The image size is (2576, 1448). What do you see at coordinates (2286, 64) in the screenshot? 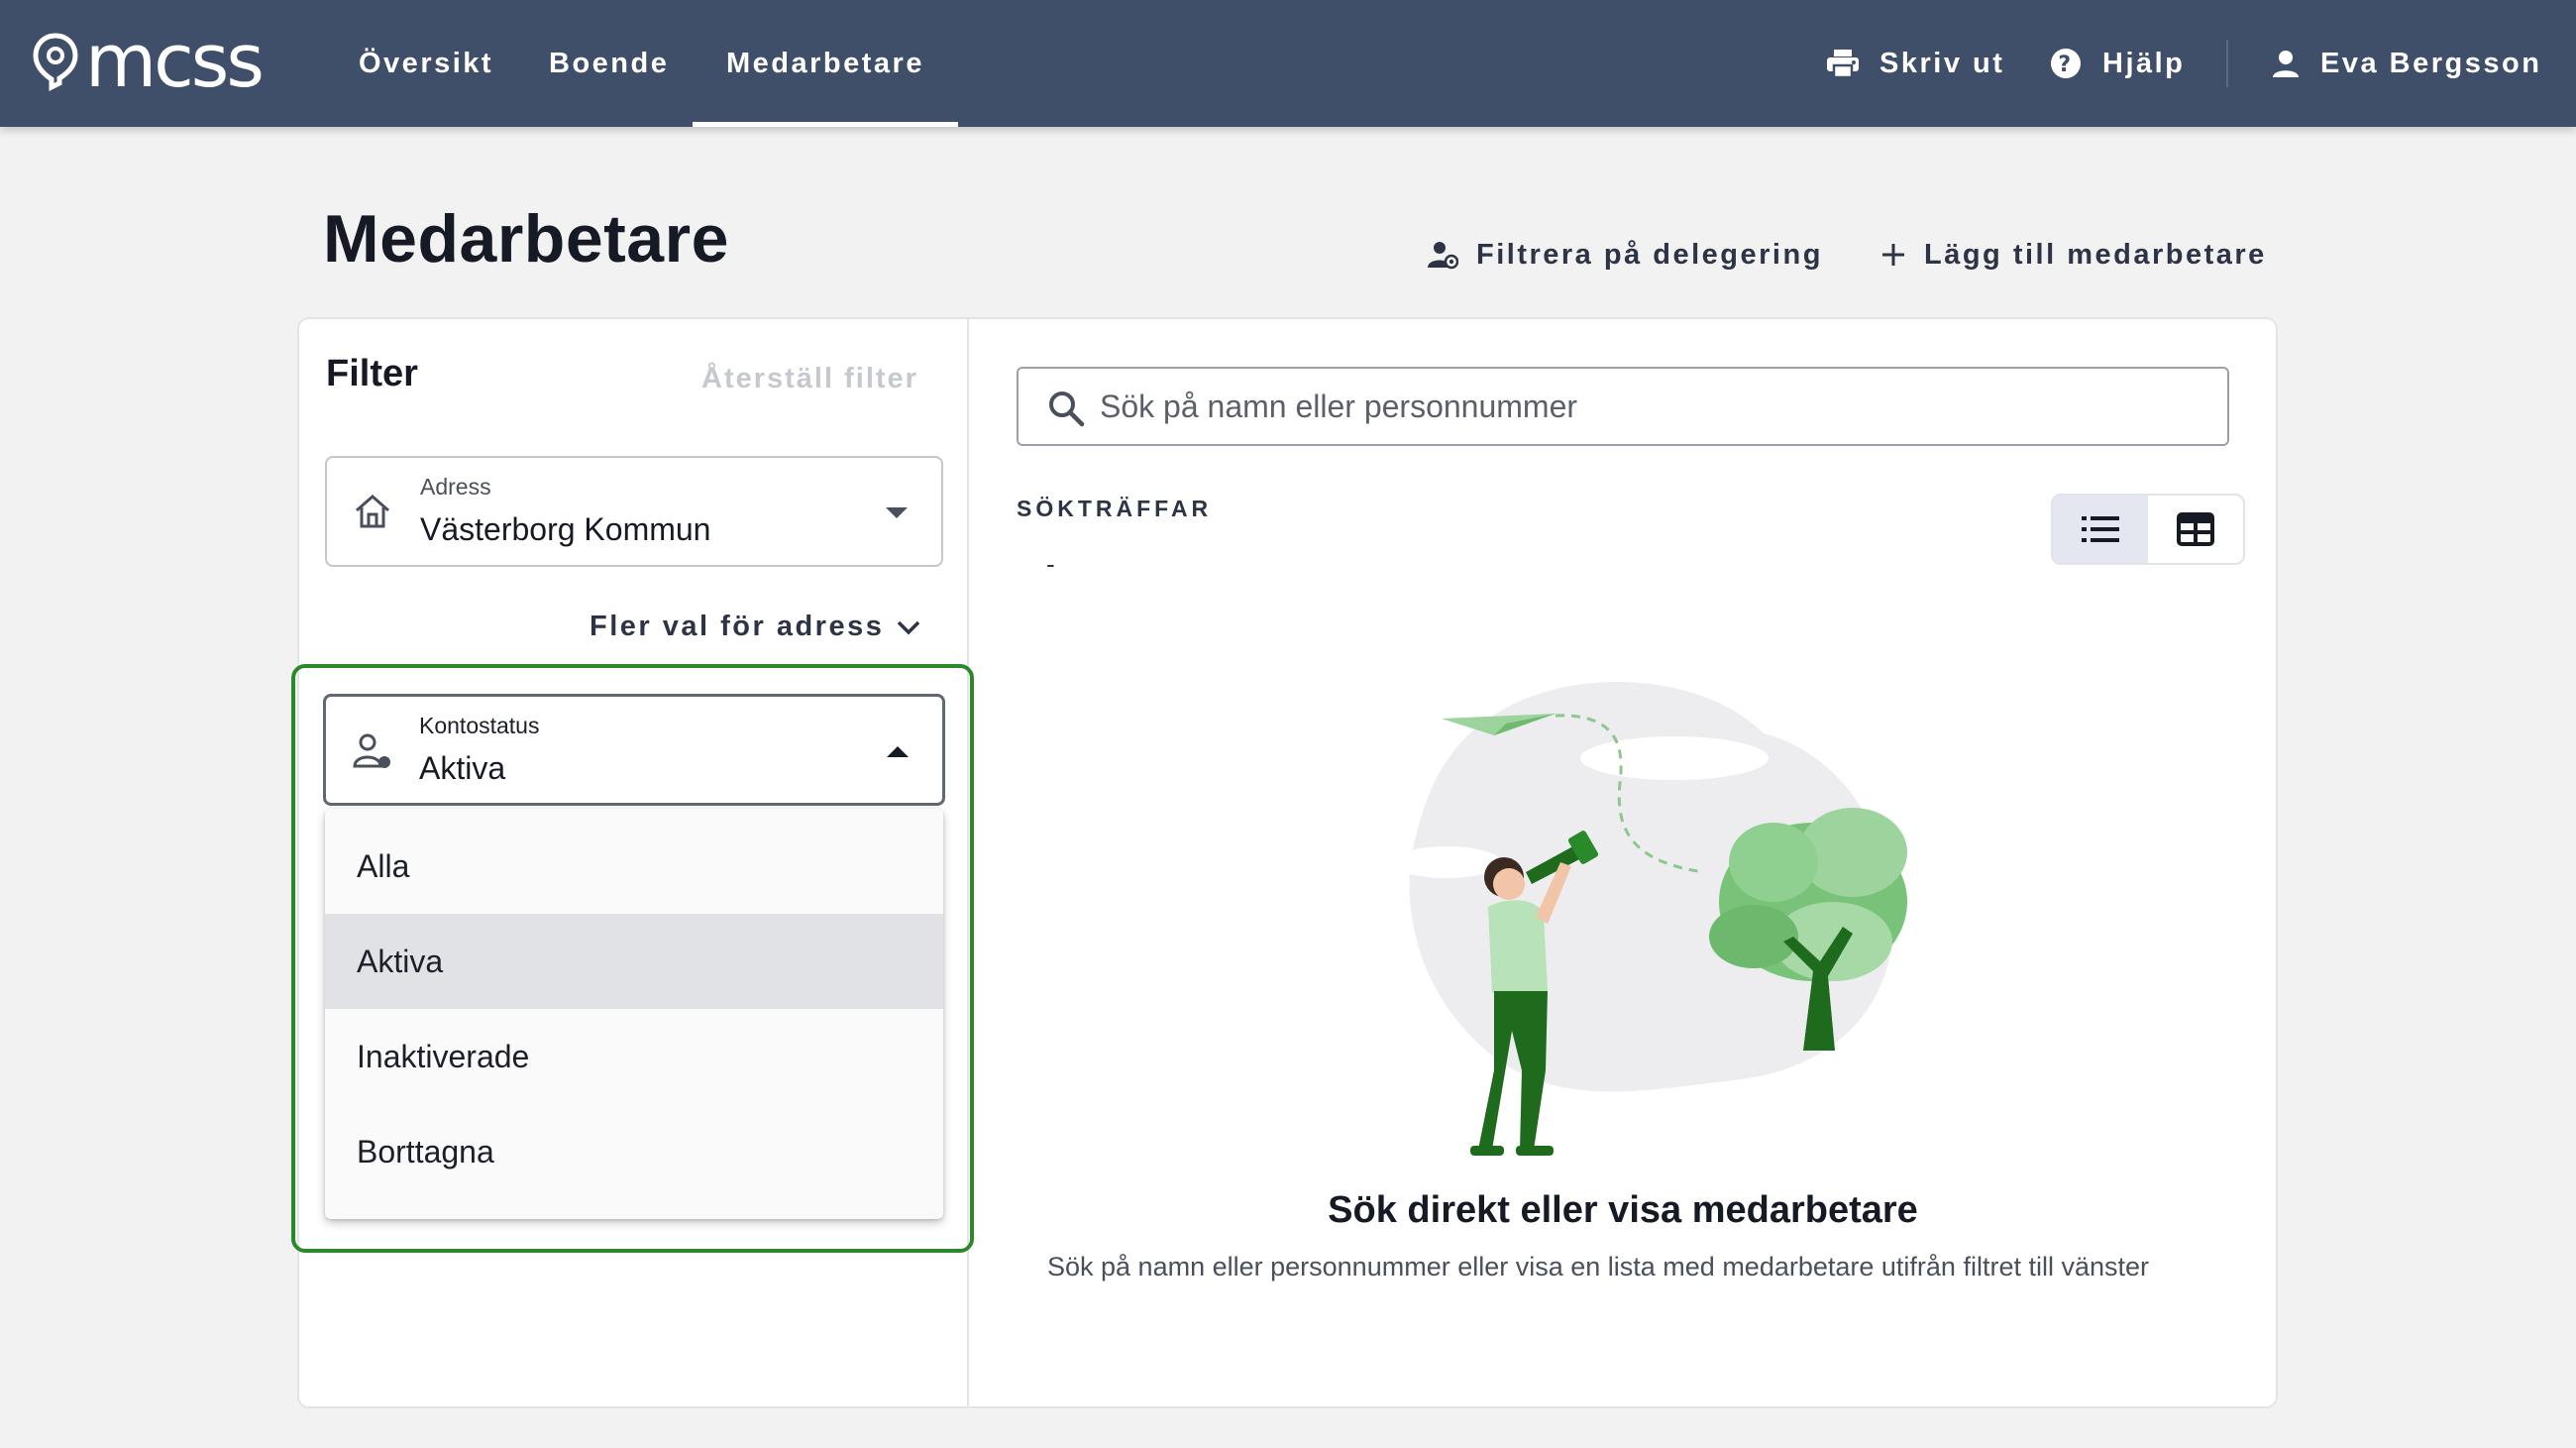
I see `user-icon` at bounding box center [2286, 64].